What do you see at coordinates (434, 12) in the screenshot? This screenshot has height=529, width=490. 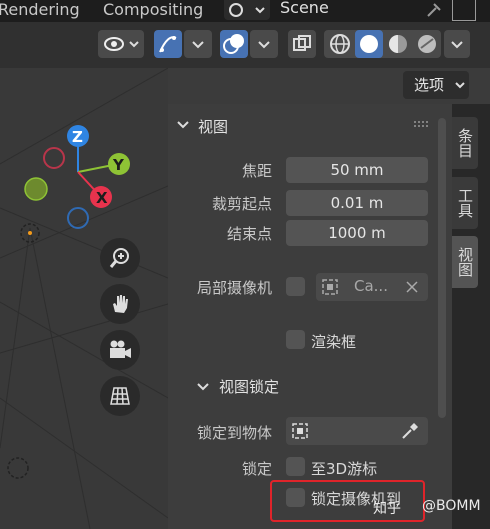 I see `pin-icon` at bounding box center [434, 12].